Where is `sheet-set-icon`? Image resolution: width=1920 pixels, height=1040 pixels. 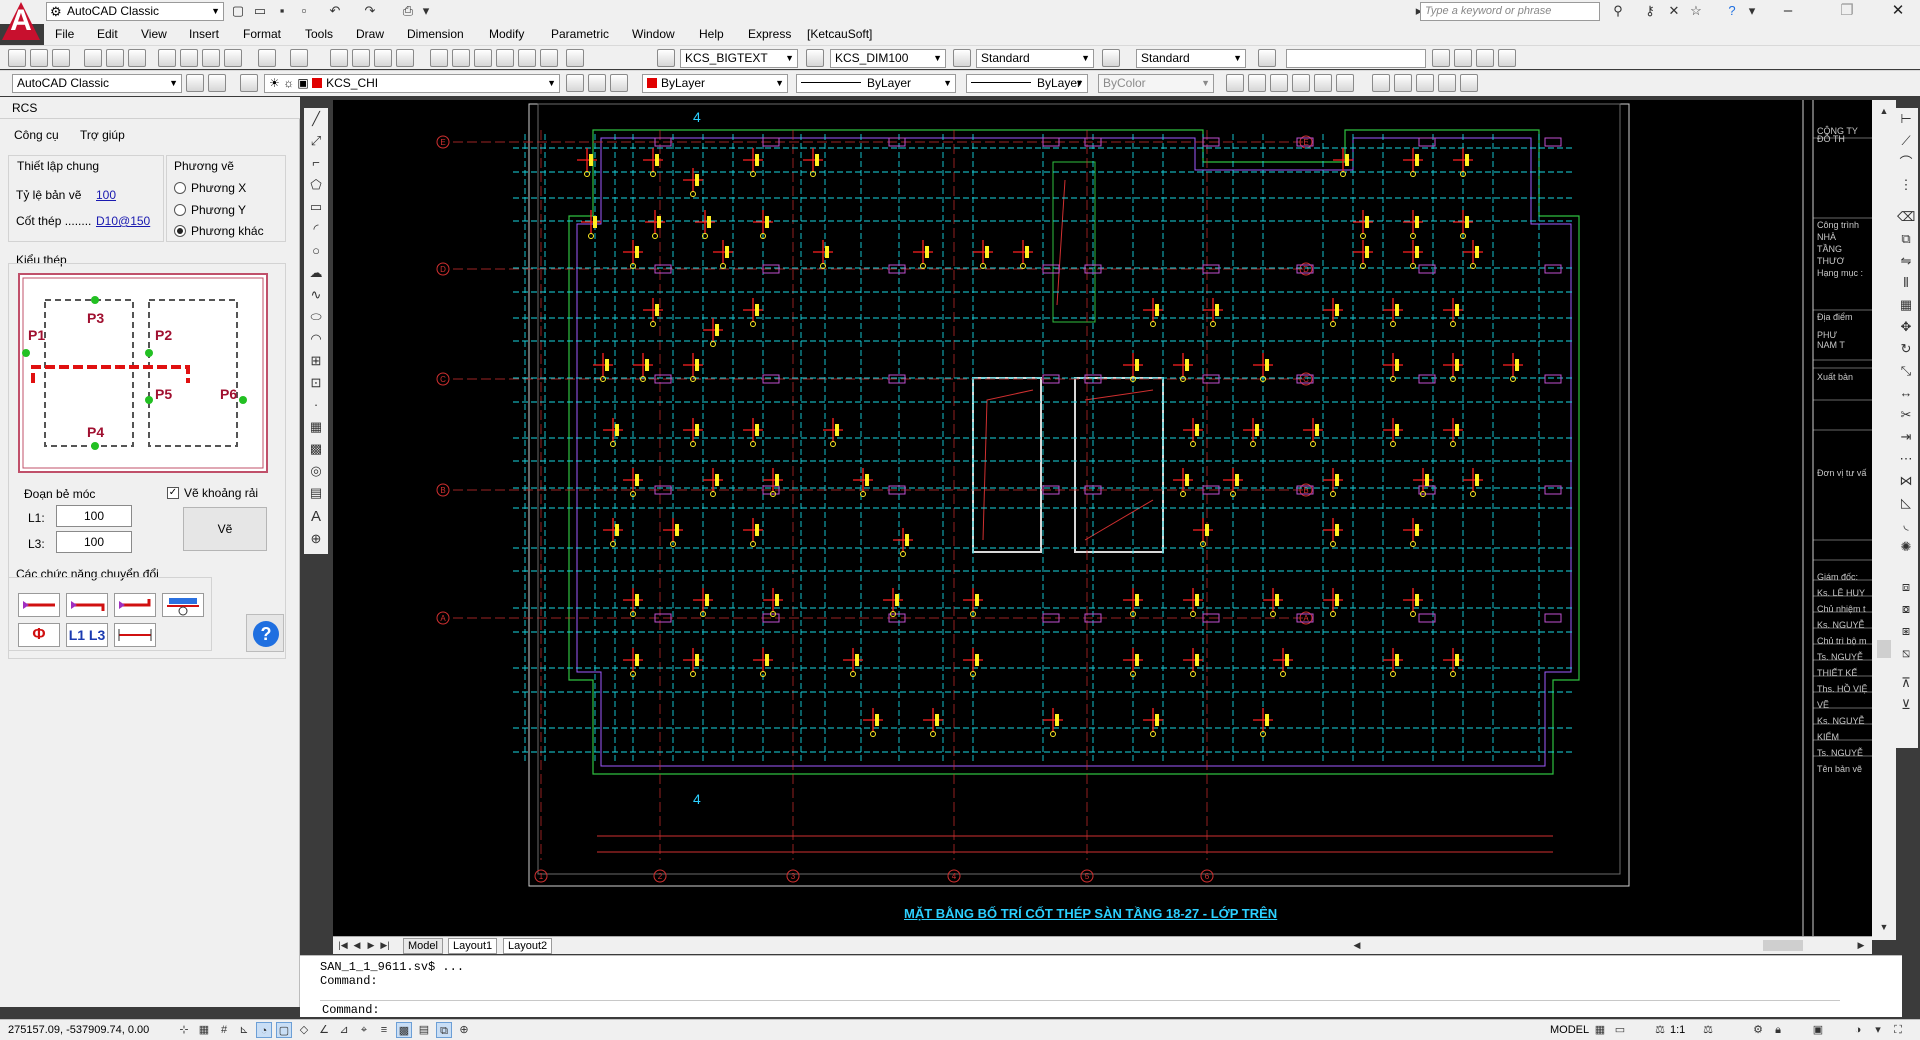 sheet-set-icon is located at coordinates (505, 58).